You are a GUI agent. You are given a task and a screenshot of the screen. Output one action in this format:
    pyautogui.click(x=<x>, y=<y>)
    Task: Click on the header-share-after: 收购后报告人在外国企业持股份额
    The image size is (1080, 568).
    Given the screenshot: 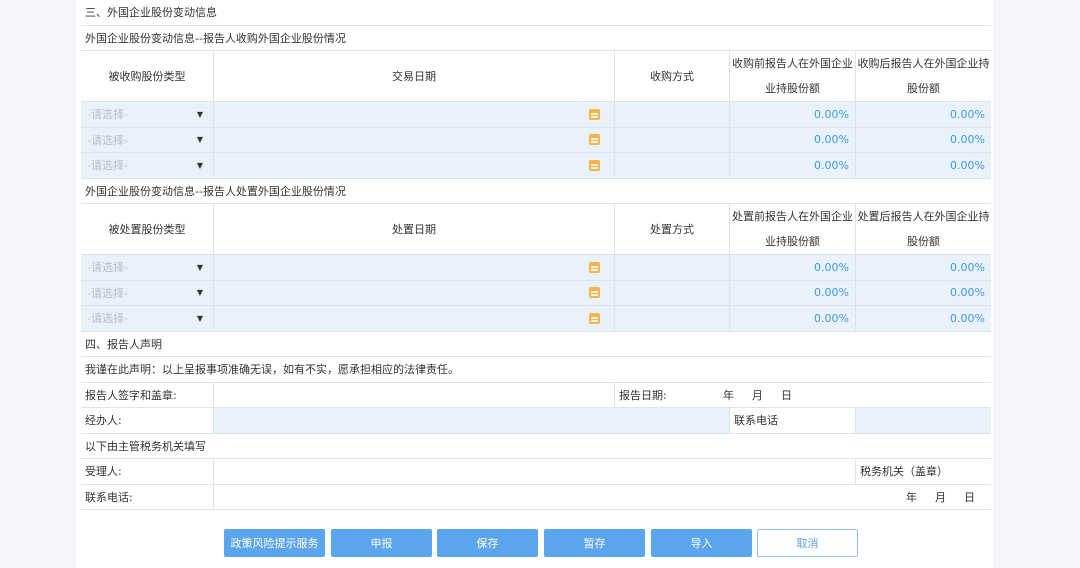 What is the action you would take?
    pyautogui.click(x=923, y=76)
    